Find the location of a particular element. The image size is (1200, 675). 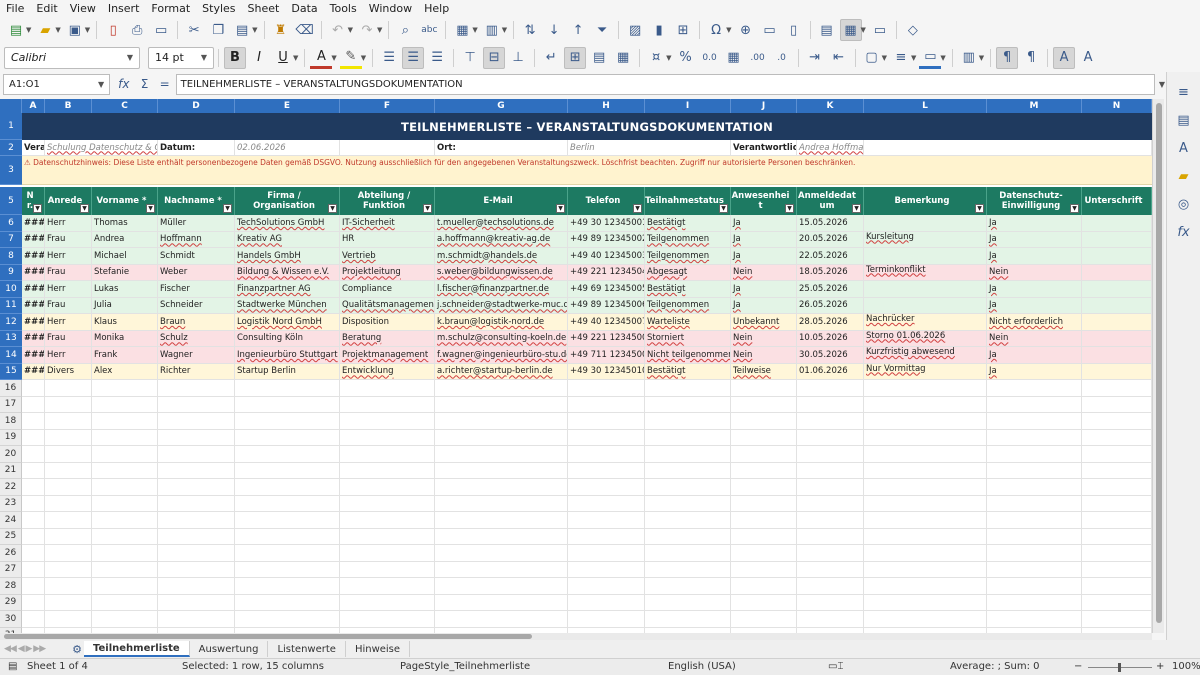

borders-icon: ▢ is located at coordinates (872, 58).